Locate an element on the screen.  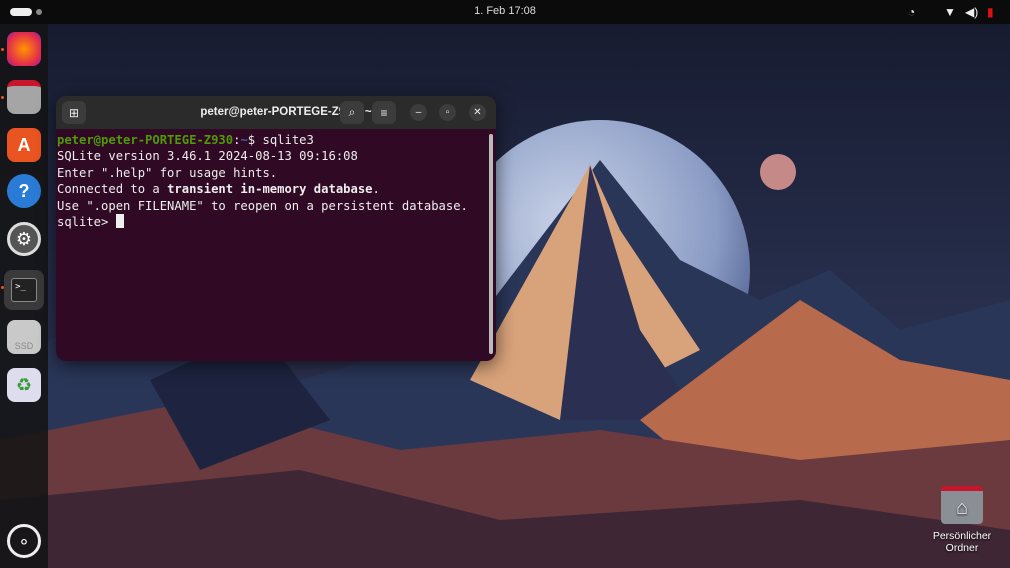
close-icon: ✕ is located at coordinates (477, 112).